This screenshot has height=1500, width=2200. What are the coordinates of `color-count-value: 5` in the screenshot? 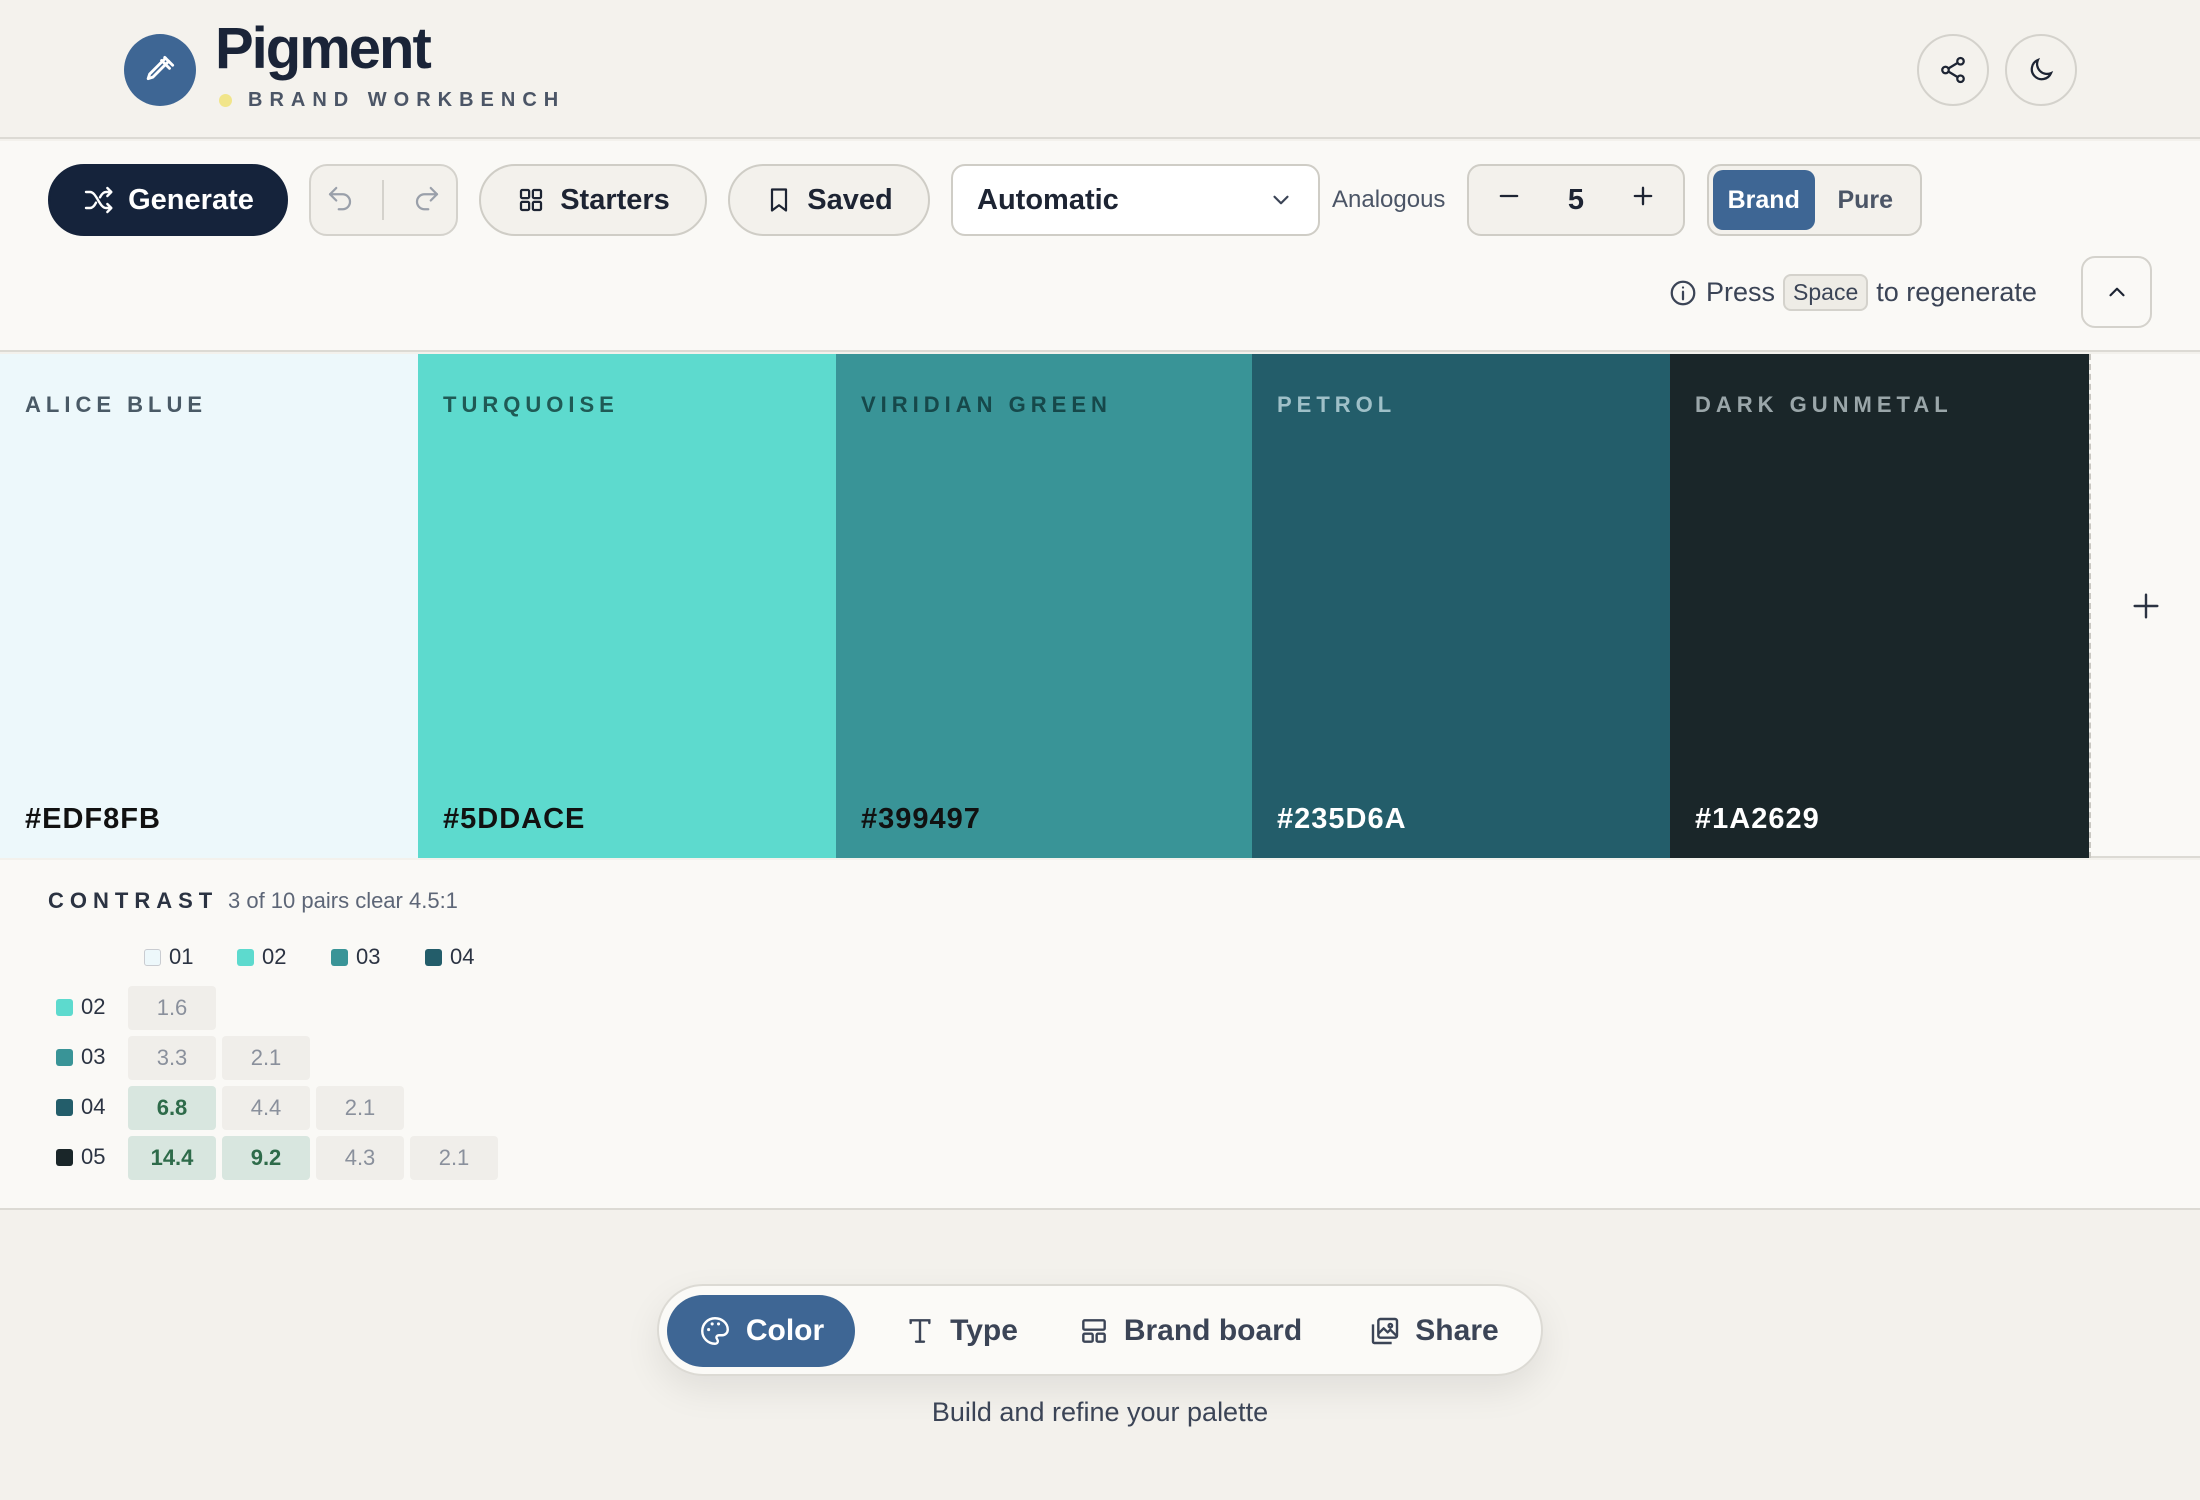 It's located at (1576, 200).